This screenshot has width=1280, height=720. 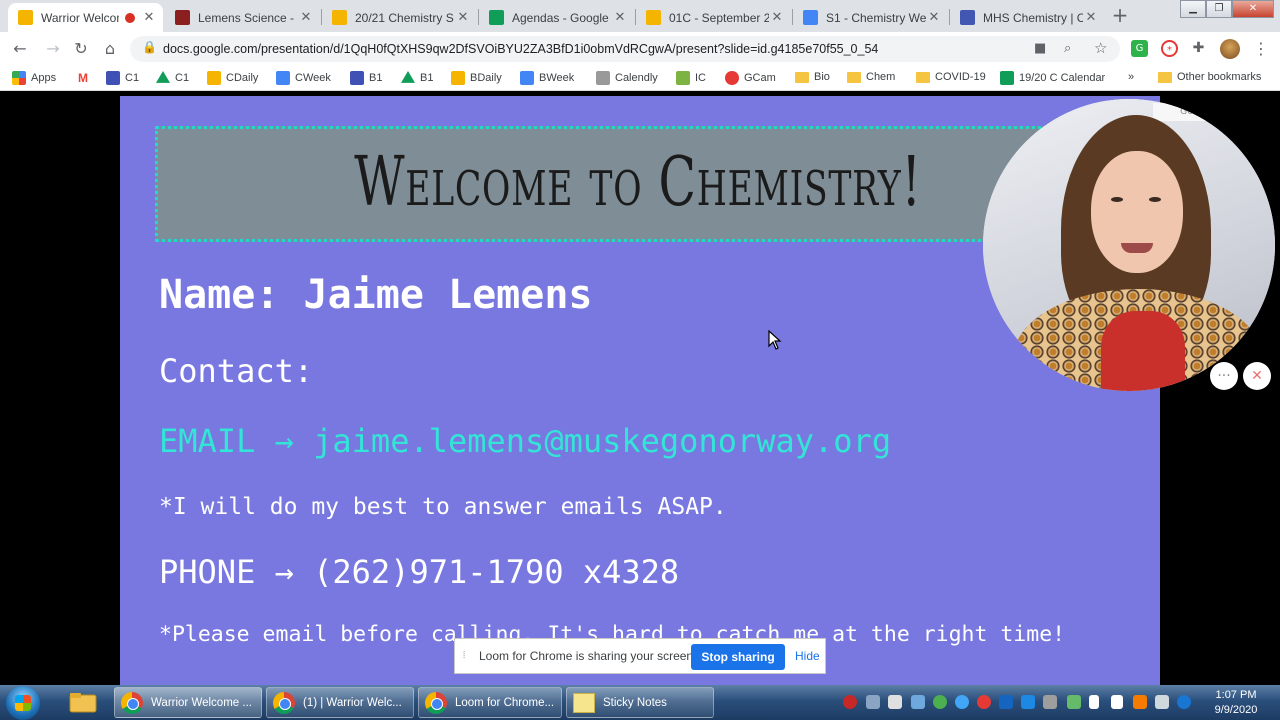 I want to click on tray-clipboard-icon, so click(x=895, y=702).